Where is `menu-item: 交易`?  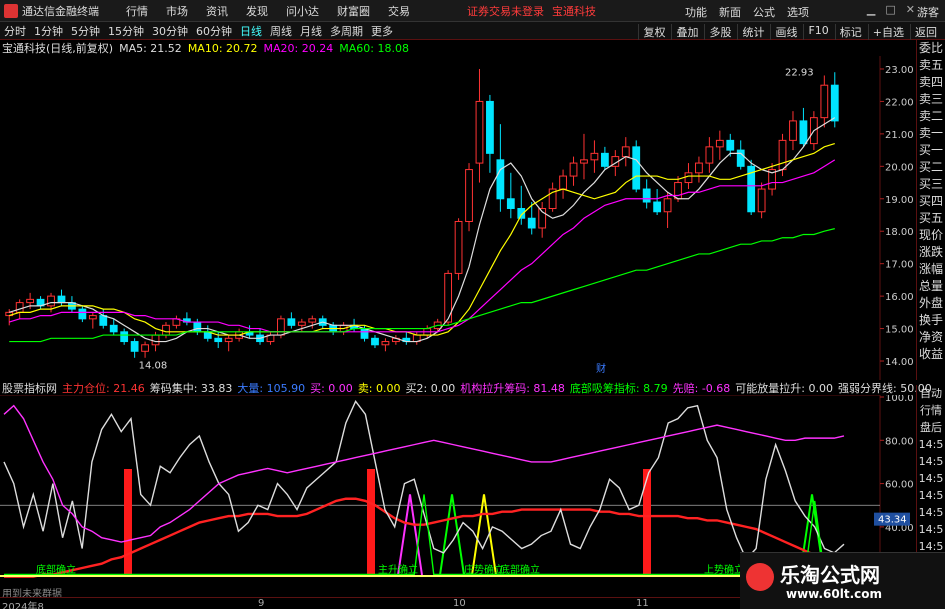 menu-item: 交易 is located at coordinates (399, 11).